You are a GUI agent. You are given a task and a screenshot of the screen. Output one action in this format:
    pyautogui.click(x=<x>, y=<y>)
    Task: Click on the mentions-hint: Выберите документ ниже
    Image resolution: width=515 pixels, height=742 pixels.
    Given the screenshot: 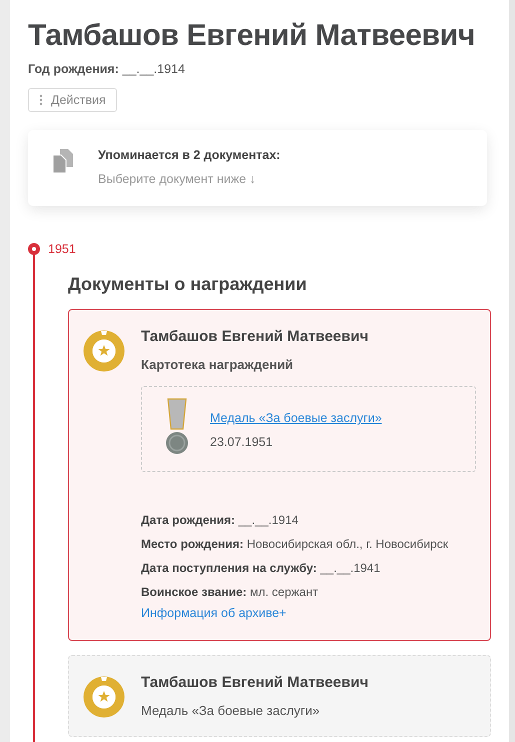 What is the action you would take?
    pyautogui.click(x=172, y=179)
    